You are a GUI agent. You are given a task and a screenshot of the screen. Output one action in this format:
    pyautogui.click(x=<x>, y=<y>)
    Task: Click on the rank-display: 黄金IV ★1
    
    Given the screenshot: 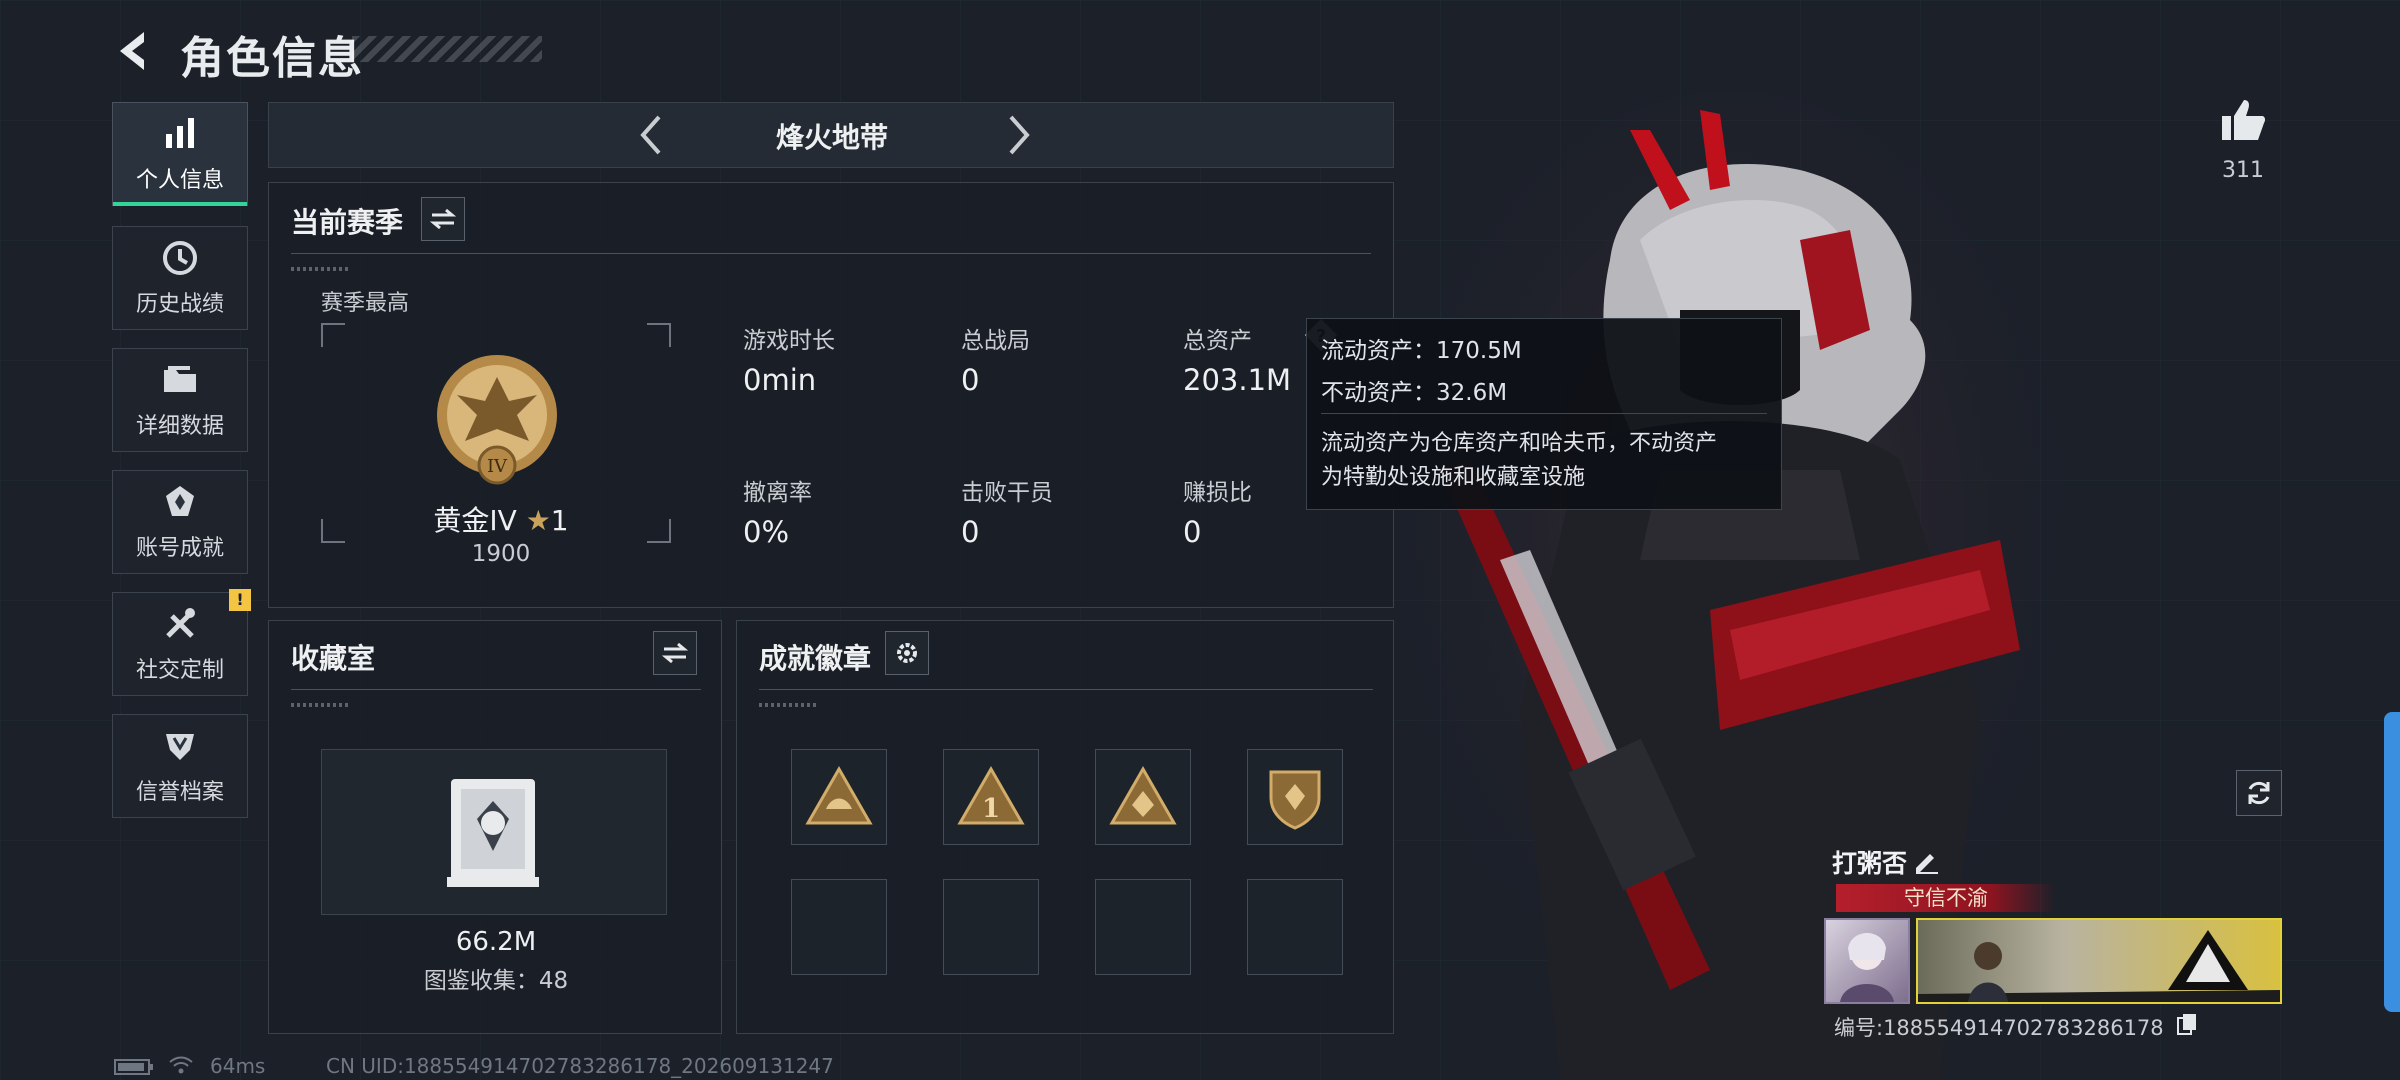 What is the action you would take?
    pyautogui.click(x=501, y=519)
    